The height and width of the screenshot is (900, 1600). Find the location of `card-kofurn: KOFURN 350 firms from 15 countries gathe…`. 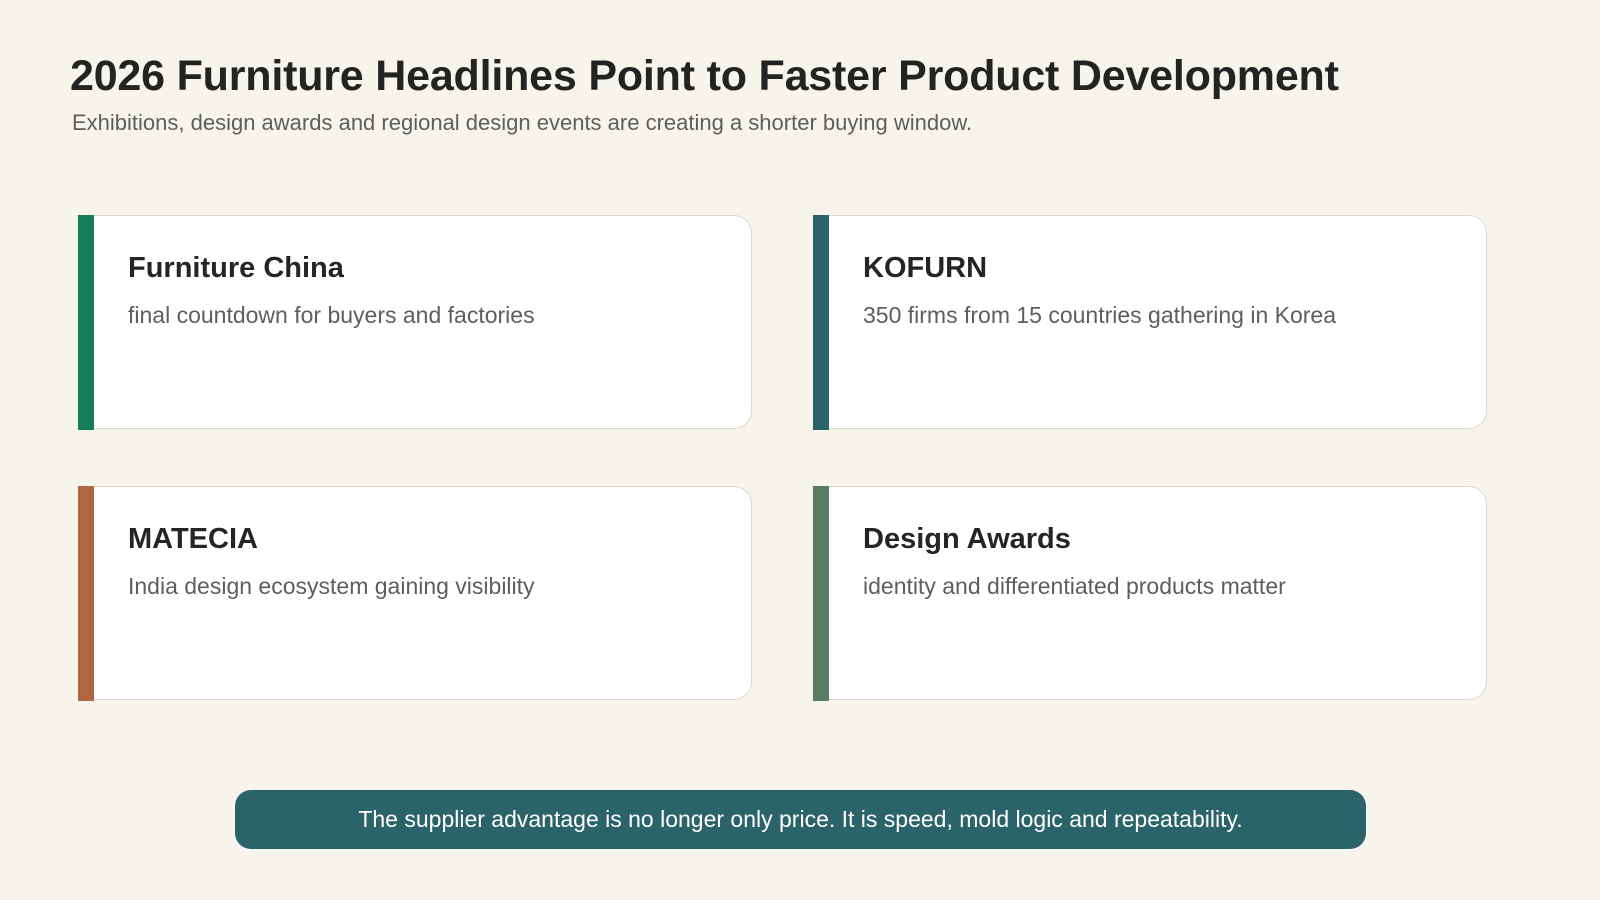

card-kofurn: KOFURN 350 firms from 15 countries gathe… is located at coordinates (1150, 322).